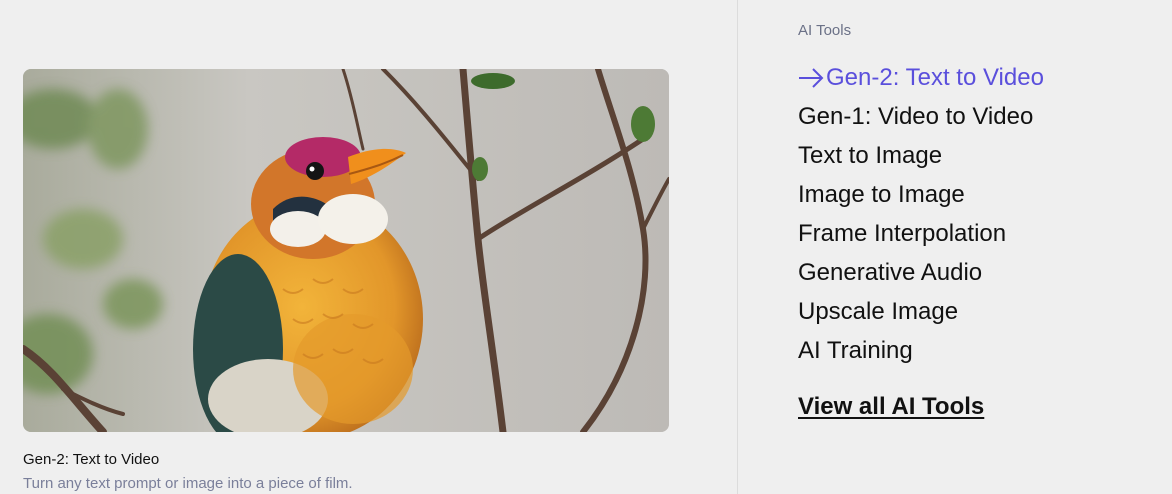 This screenshot has width=1172, height=494. What do you see at coordinates (902, 233) in the screenshot?
I see `tool-item-label: Frame Interpolation` at bounding box center [902, 233].